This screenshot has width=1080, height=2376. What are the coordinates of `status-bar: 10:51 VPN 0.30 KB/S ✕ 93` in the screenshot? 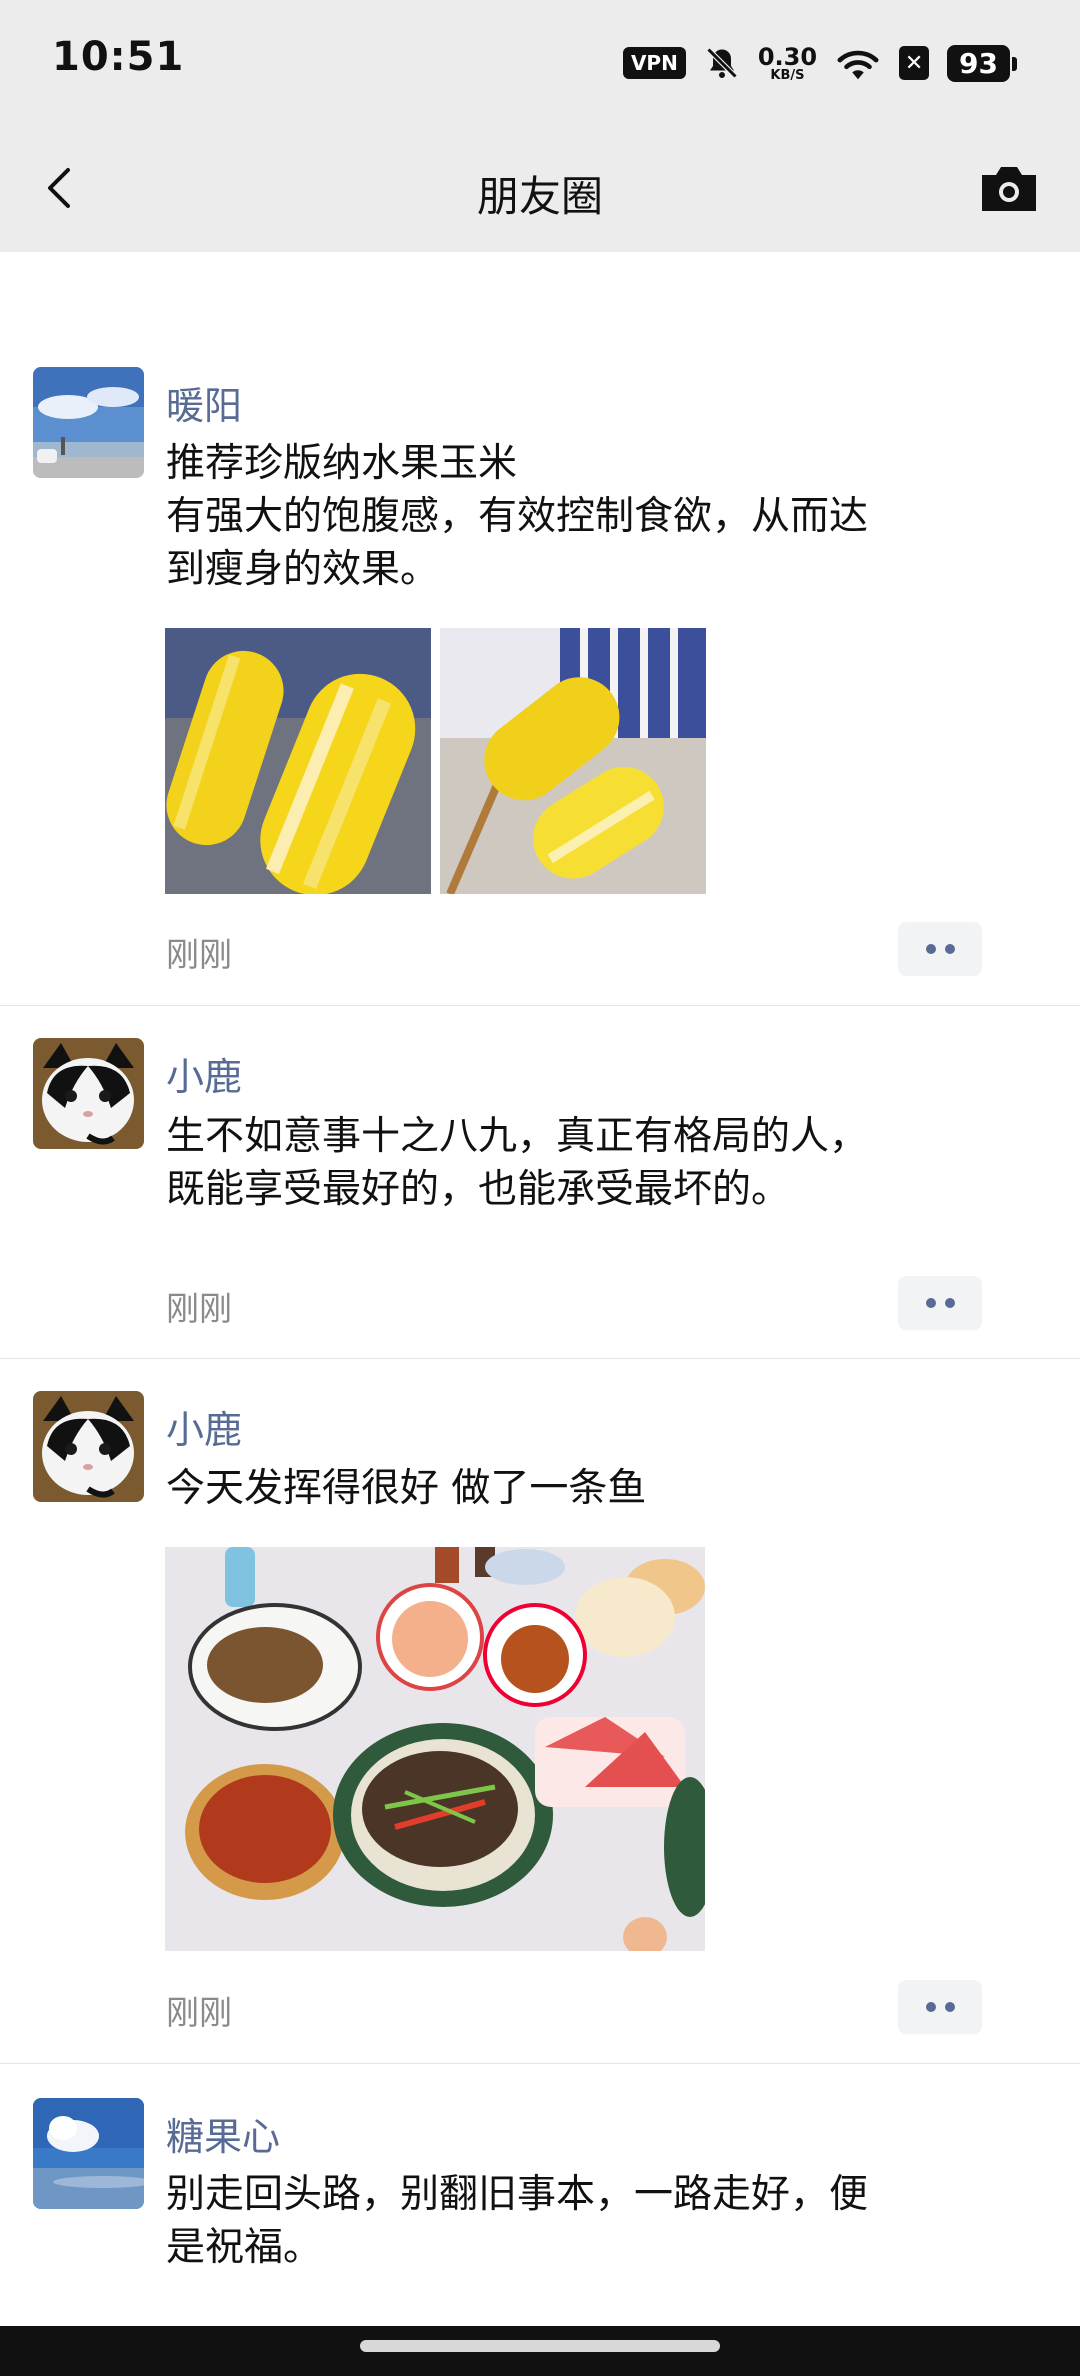 It's located at (540, 62).